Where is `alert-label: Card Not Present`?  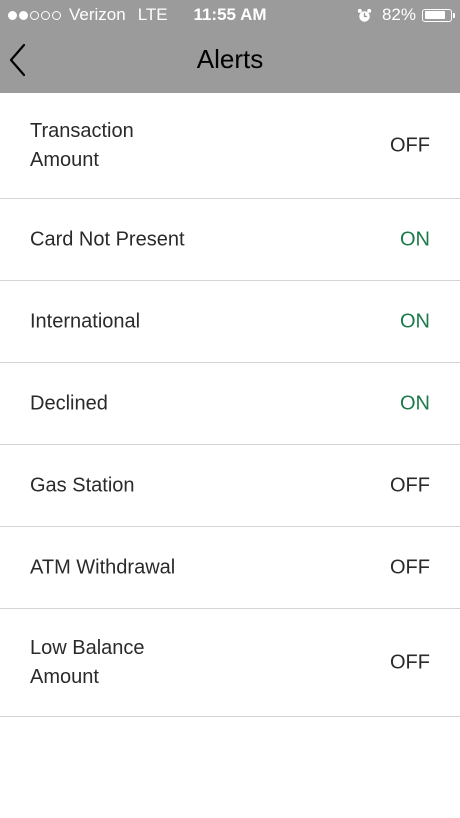 alert-label: Card Not Present is located at coordinates (107, 239).